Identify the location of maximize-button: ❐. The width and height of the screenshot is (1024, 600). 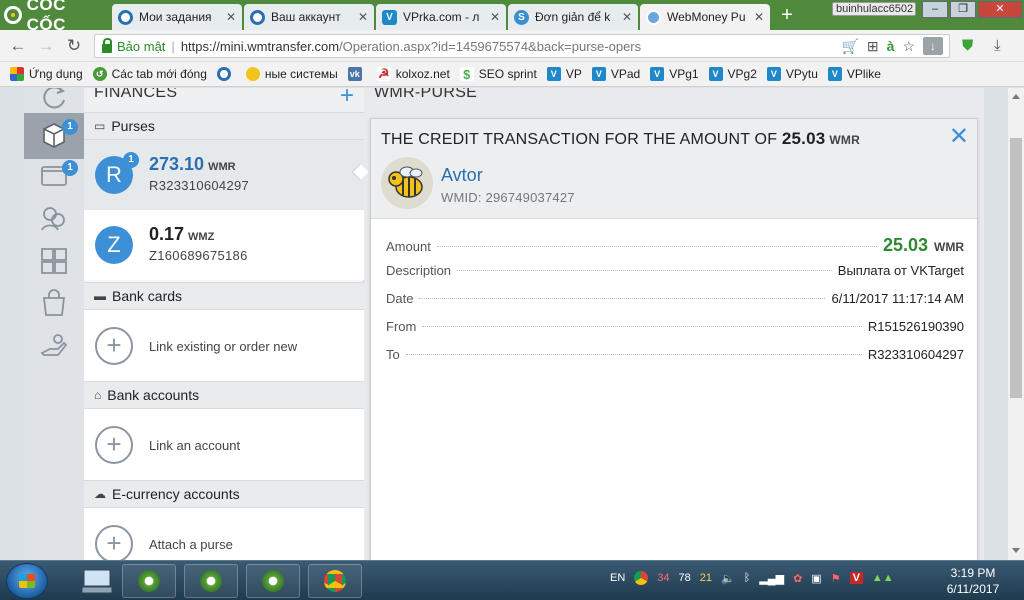
(963, 9).